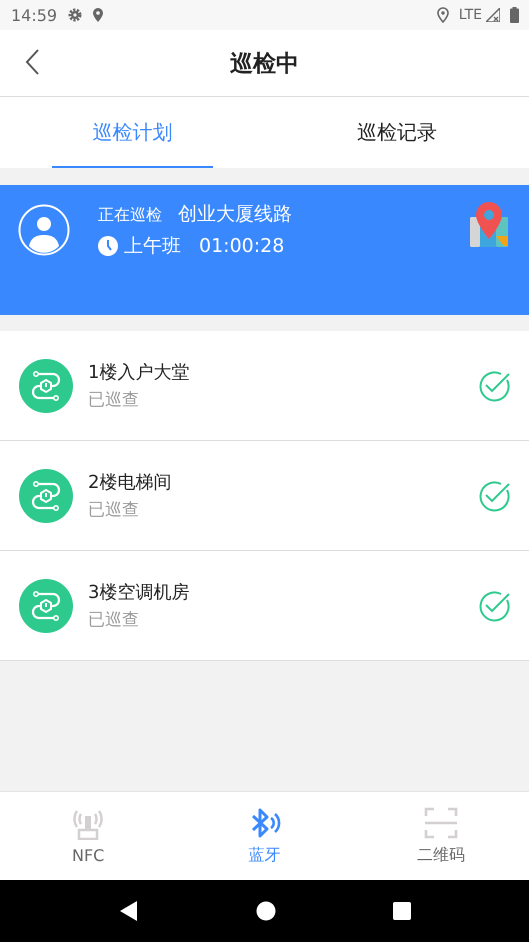  What do you see at coordinates (132, 132) in the screenshot?
I see `tab: 巡检计划` at bounding box center [132, 132].